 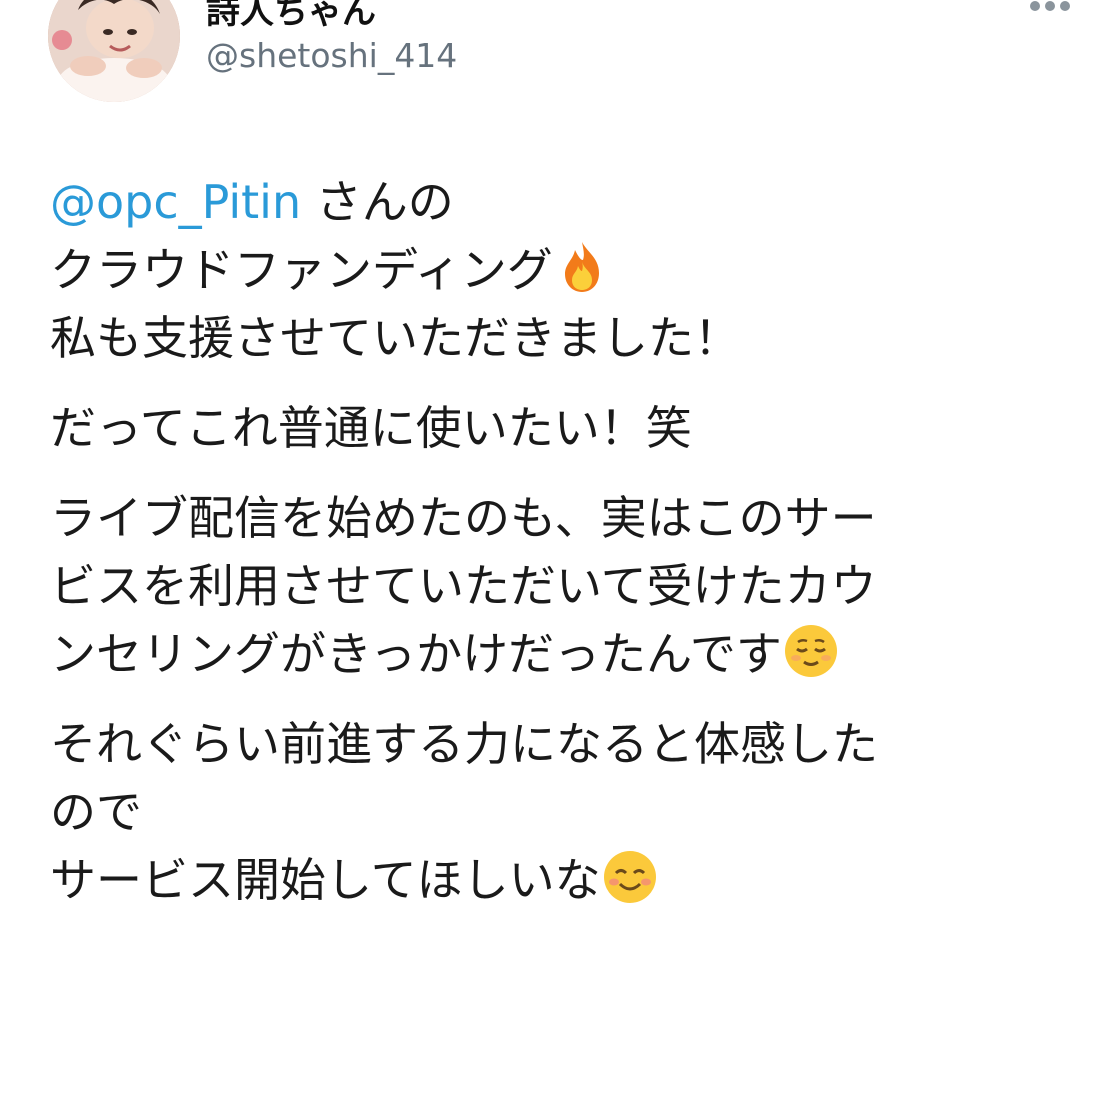 What do you see at coordinates (811, 651) in the screenshot?
I see `relieved-face-emoji-icon` at bounding box center [811, 651].